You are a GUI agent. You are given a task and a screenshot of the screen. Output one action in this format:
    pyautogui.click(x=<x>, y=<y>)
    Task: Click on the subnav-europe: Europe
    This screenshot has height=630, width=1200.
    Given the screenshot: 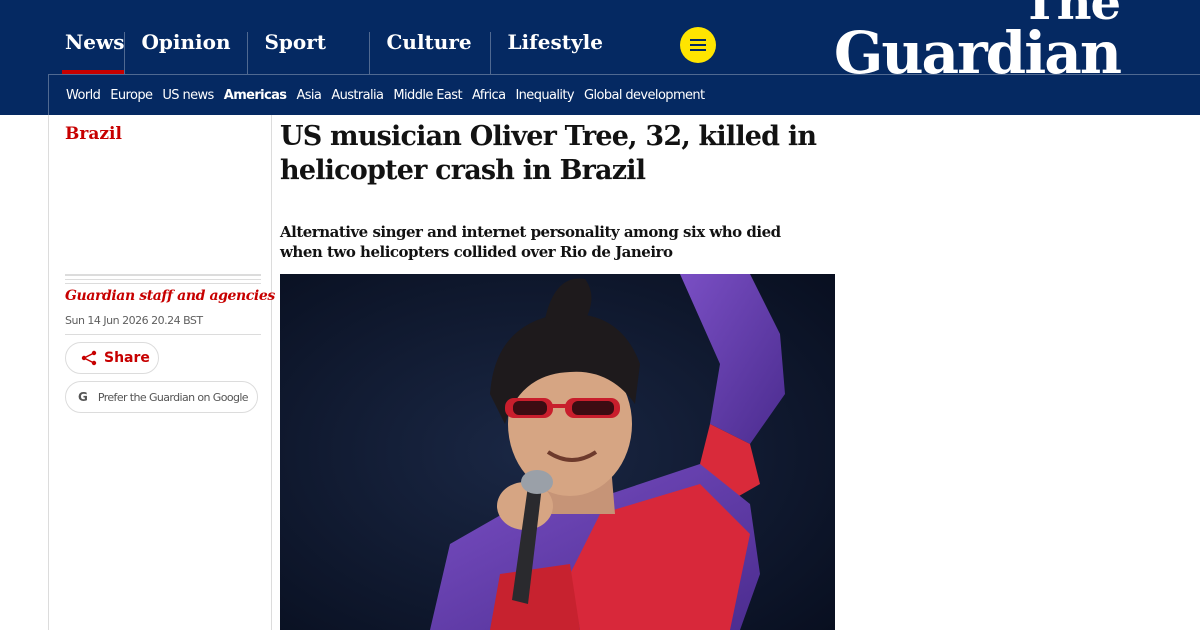 What is the action you would take?
    pyautogui.click(x=131, y=95)
    